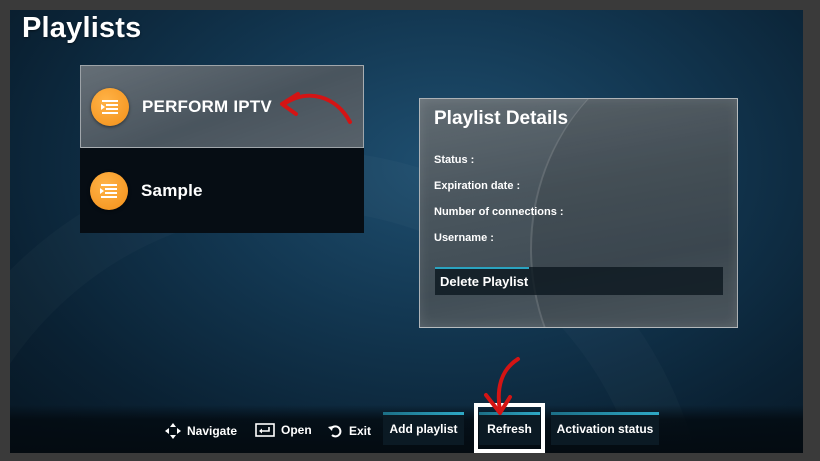 This screenshot has width=820, height=461. I want to click on details-expiration-date: Expiration date :, so click(477, 186).